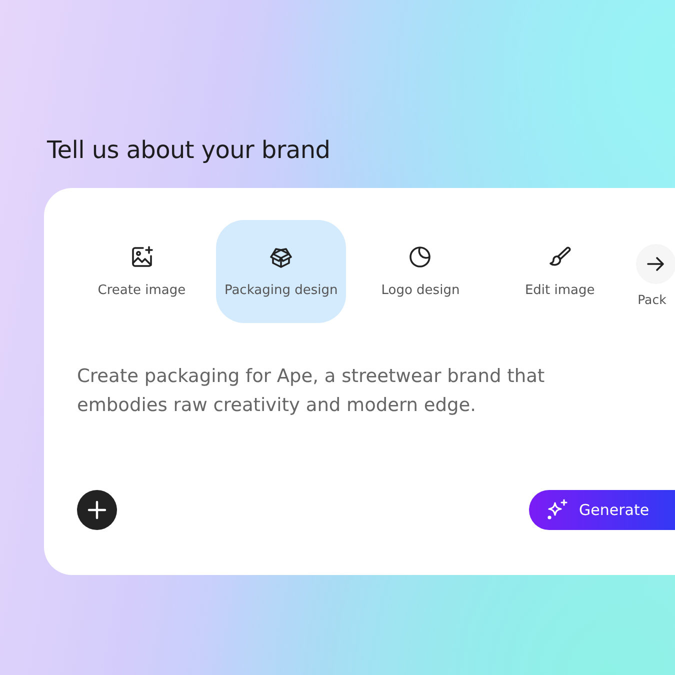  Describe the element at coordinates (421, 271) in the screenshot. I see `category-tab: Logo design` at that location.